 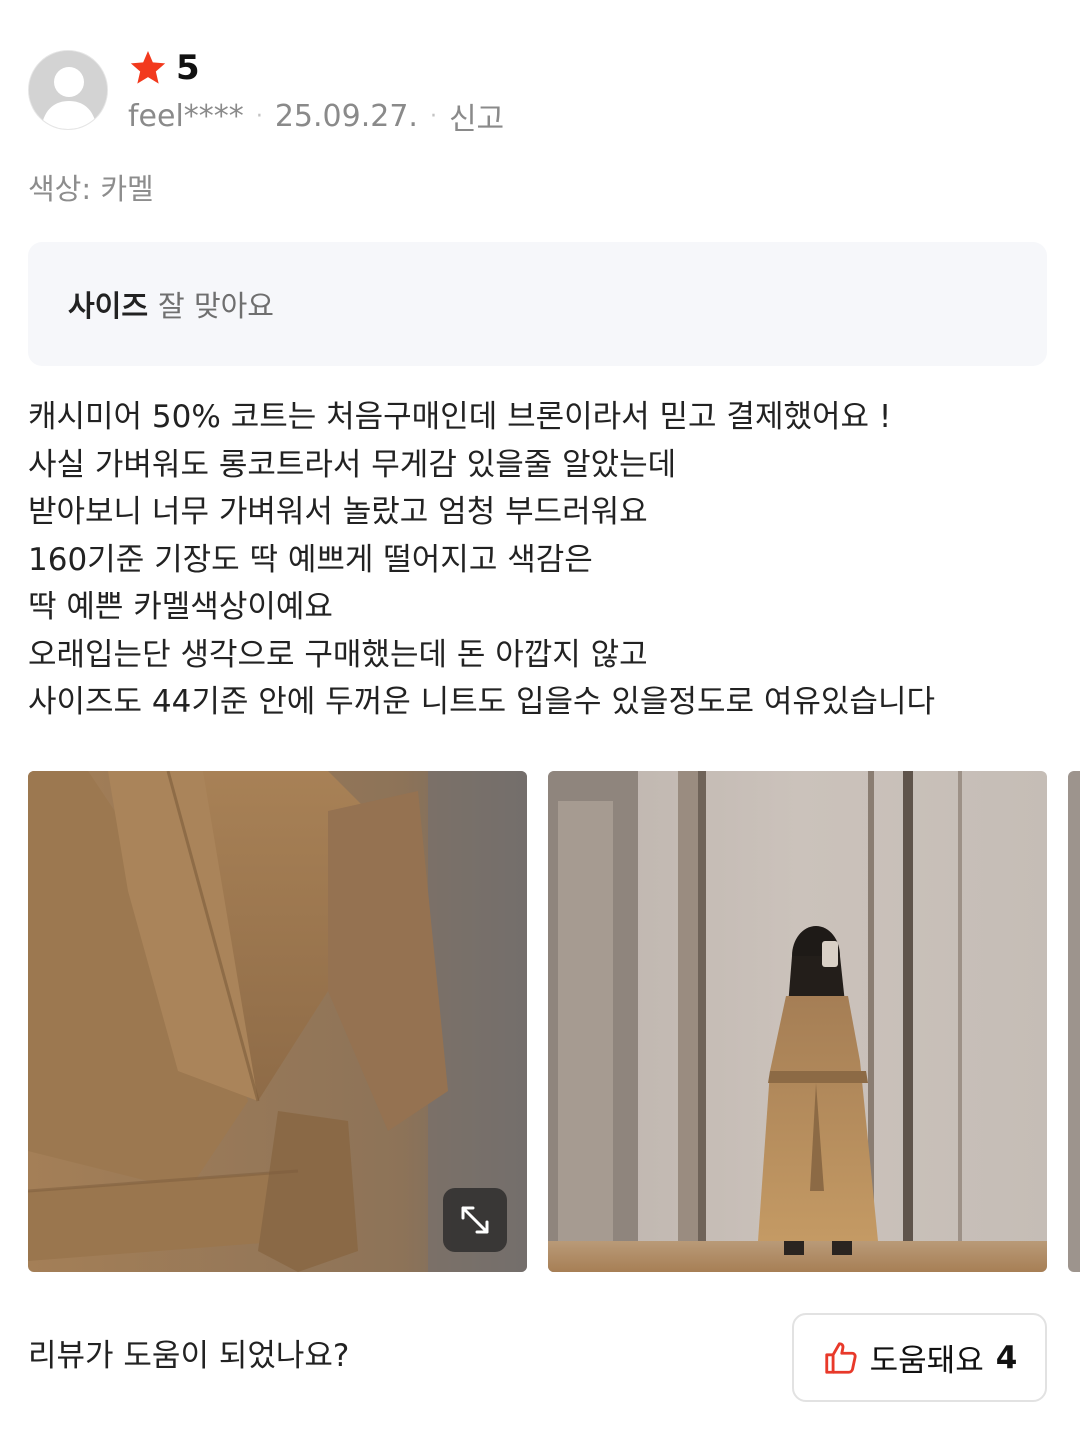 I want to click on star-icon, so click(x=148, y=67).